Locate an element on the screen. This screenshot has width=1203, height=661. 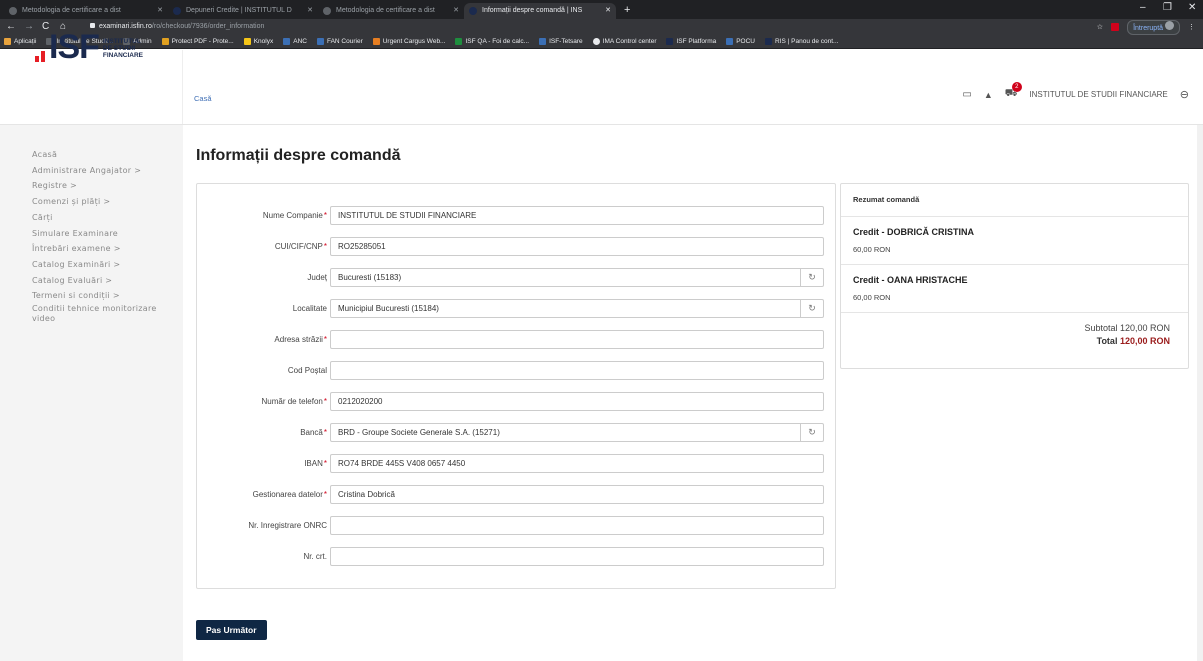
summary-item: Credit - DOBRICĂ CRISTINA 60,00 RON is located at coordinates (1014, 241).